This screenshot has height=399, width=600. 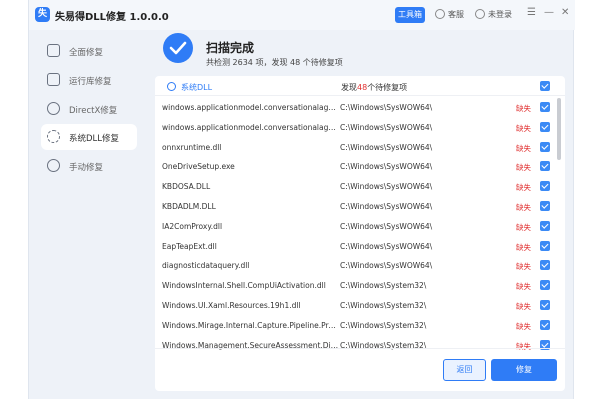 I want to click on minimize-button: —, so click(x=549, y=12).